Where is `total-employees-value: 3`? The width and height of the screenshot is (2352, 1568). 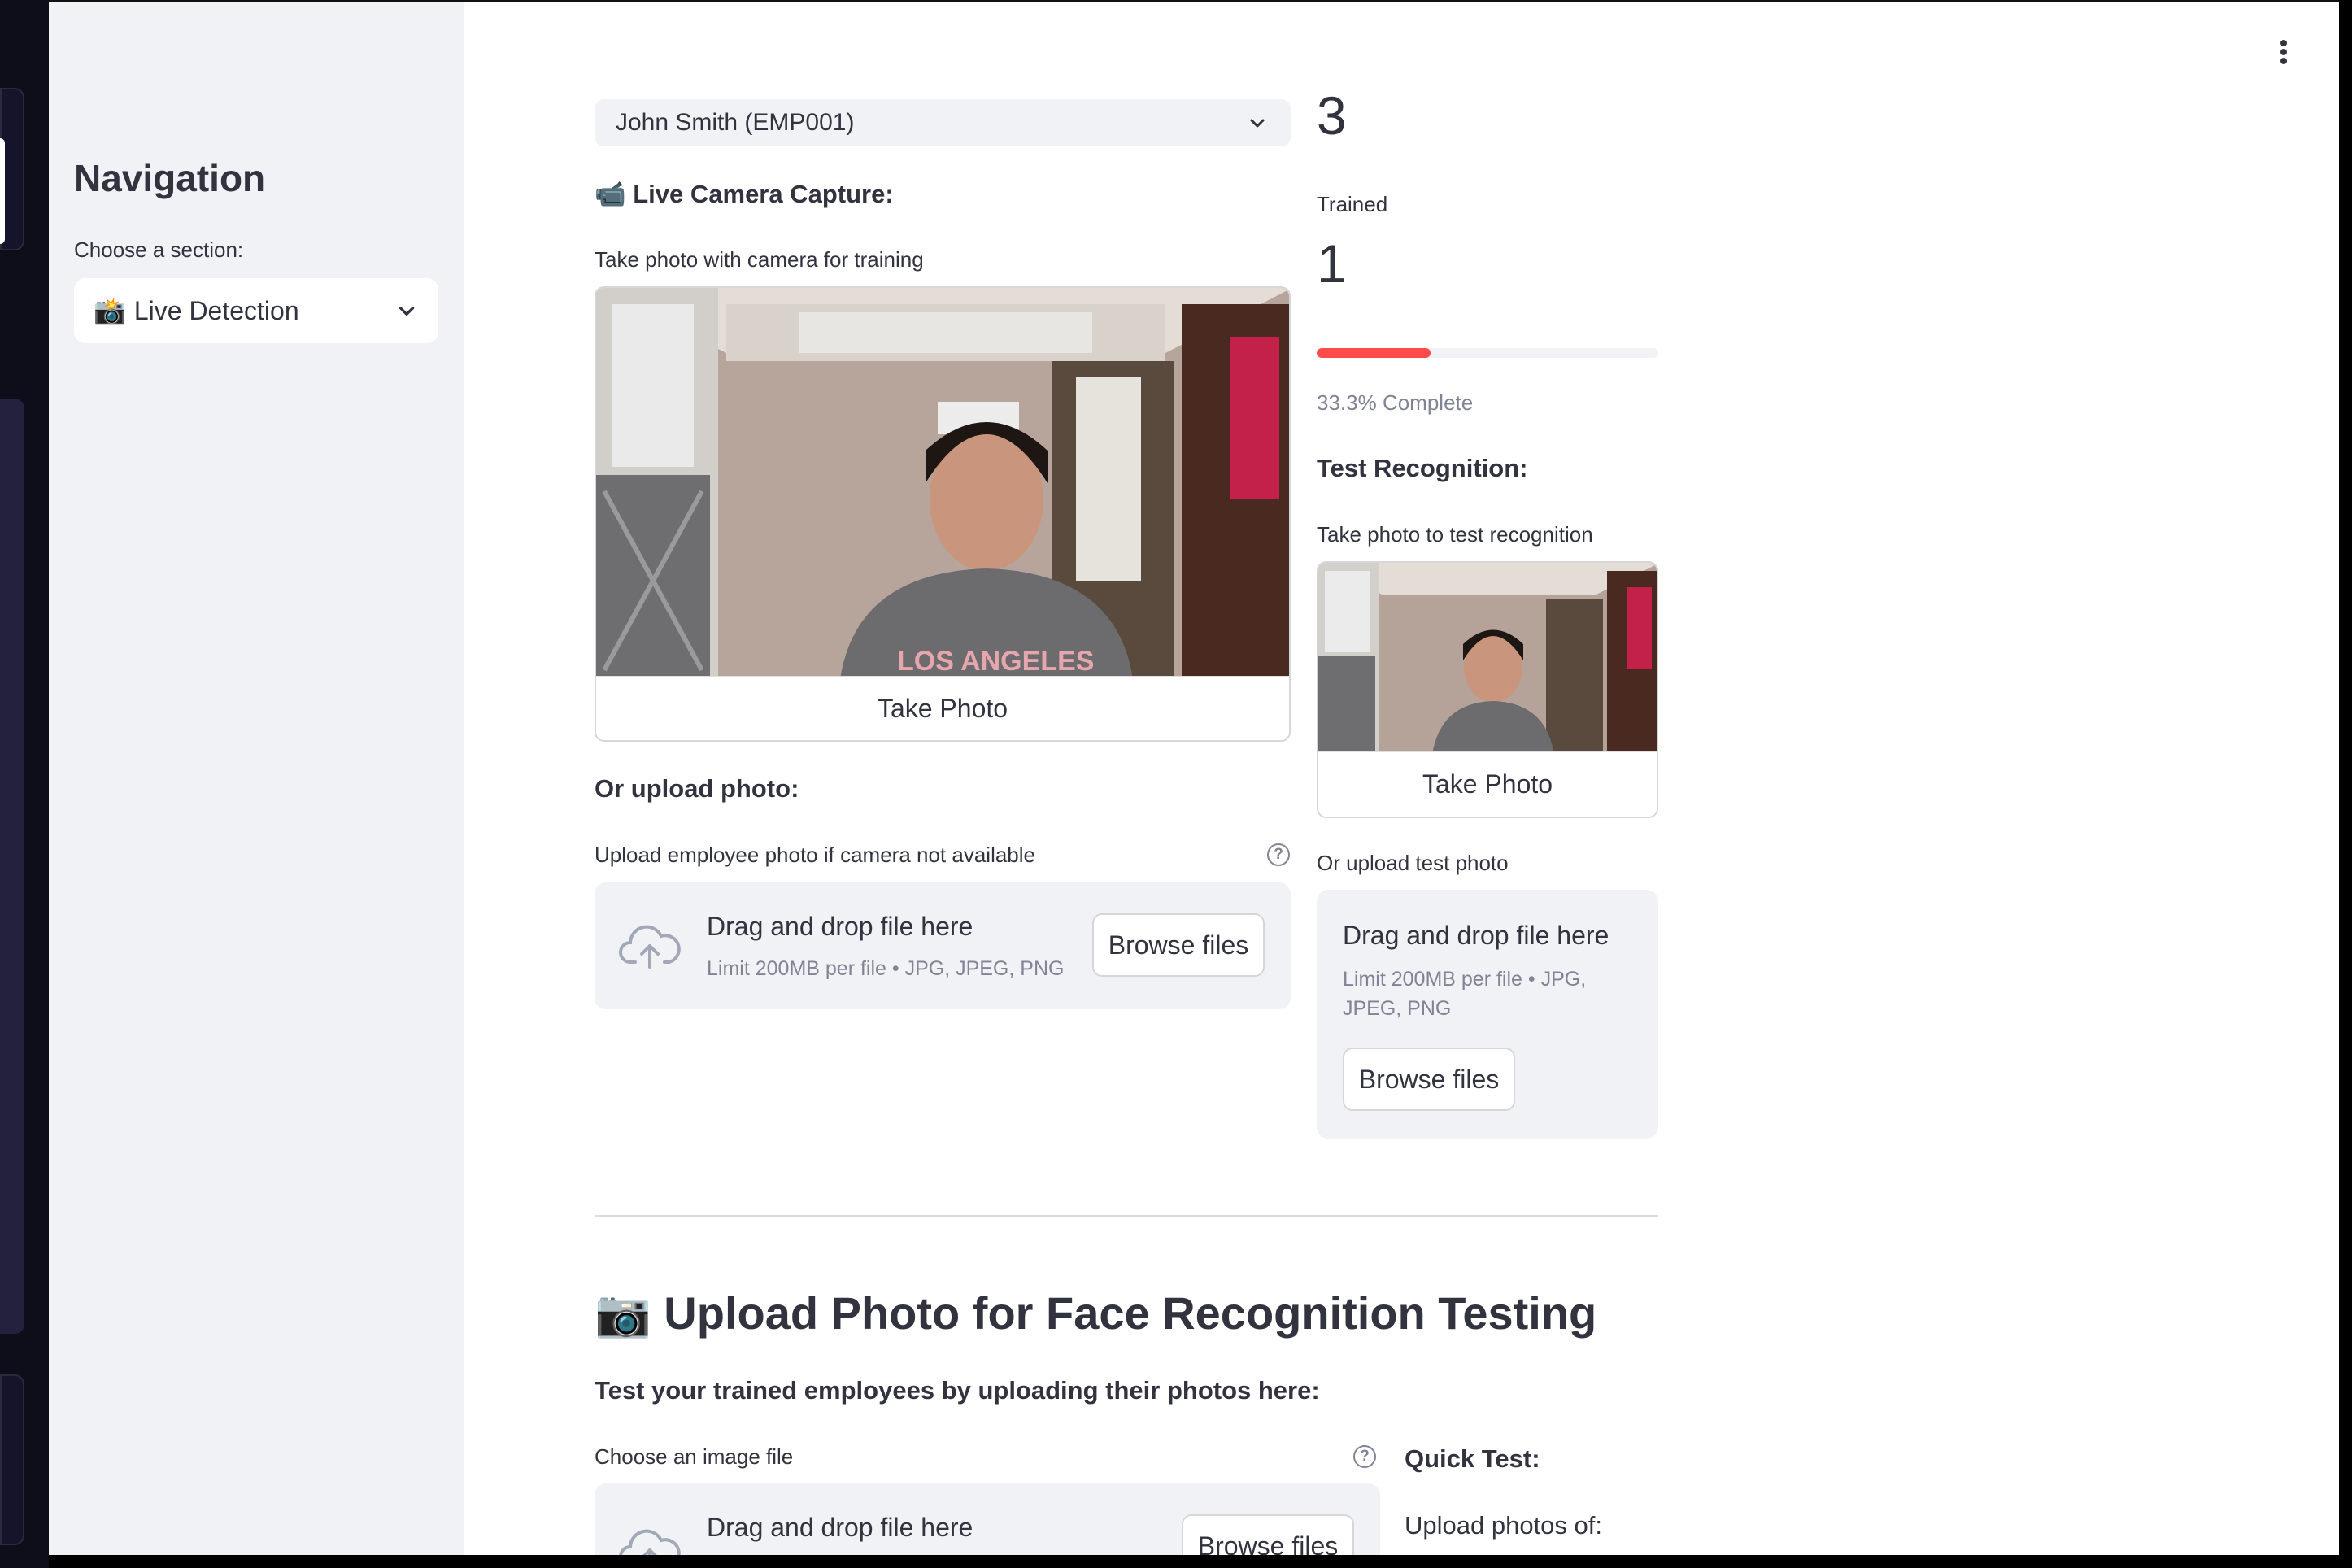
total-employees-value: 3 is located at coordinates (1332, 115).